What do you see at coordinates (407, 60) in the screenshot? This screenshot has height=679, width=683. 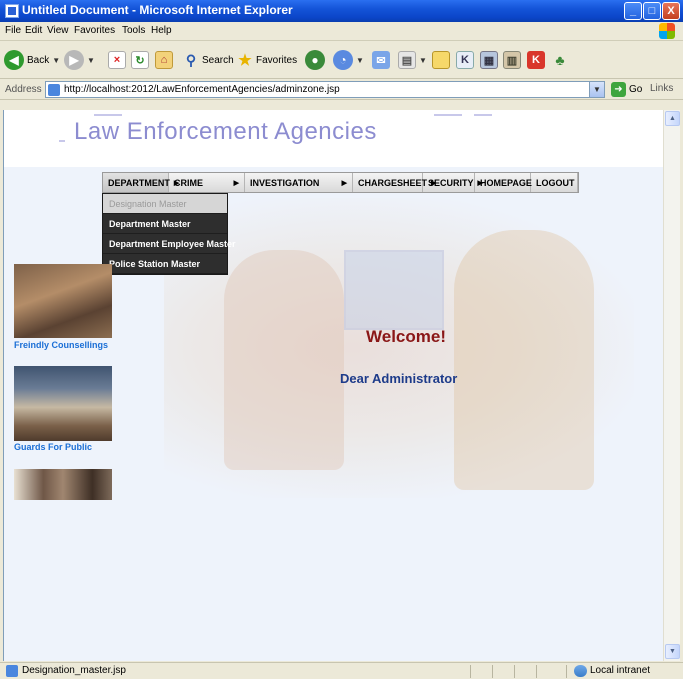 I see `print-icon: ▤` at bounding box center [407, 60].